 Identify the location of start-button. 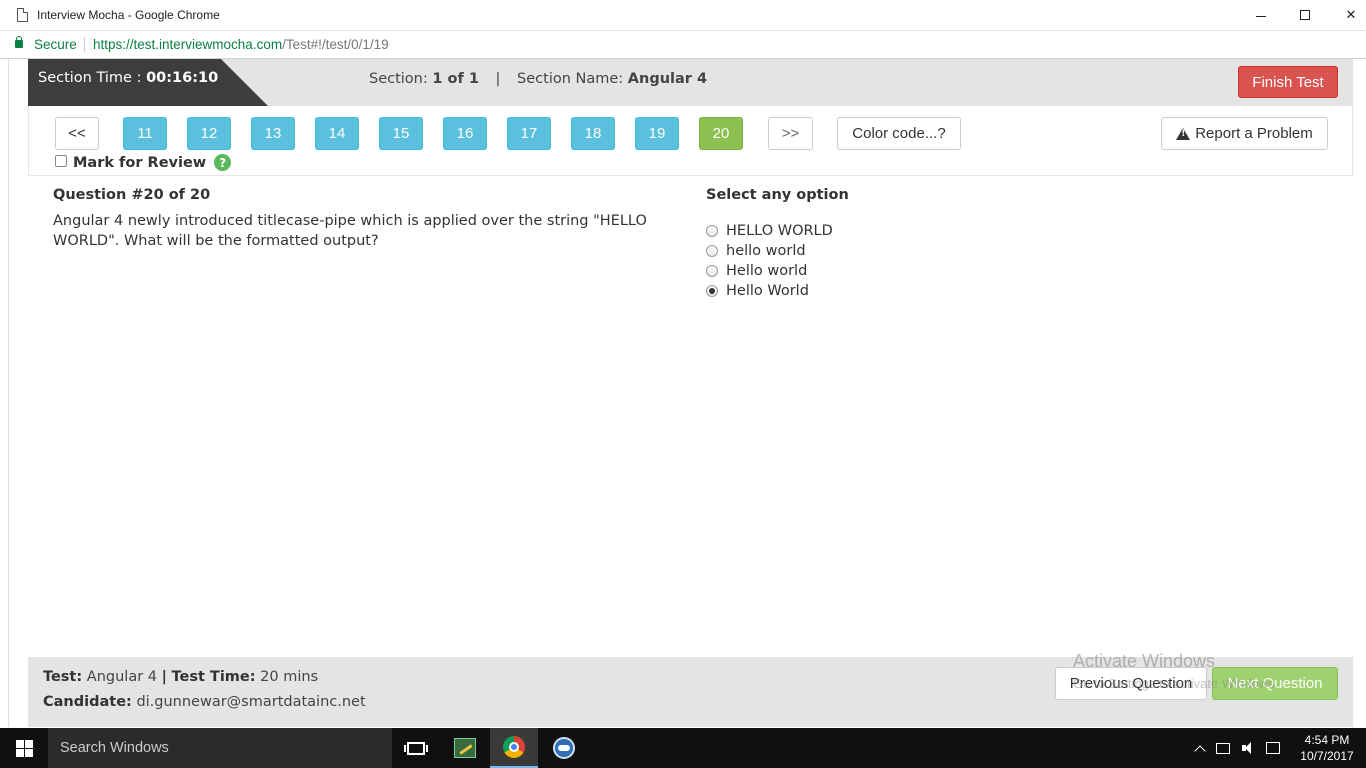
(24, 748).